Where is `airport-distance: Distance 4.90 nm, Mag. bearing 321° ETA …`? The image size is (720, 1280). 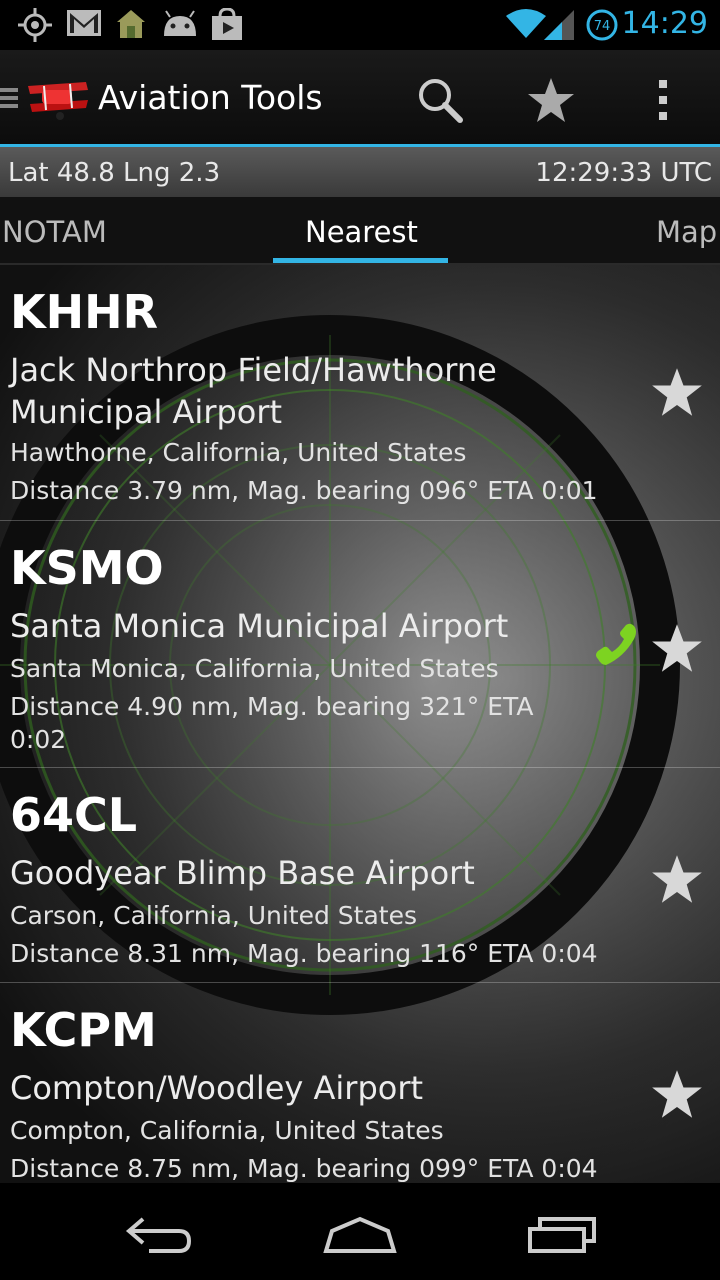
airport-distance: Distance 4.90 nm, Mag. bearing 321° ETA … is located at coordinates (272, 723).